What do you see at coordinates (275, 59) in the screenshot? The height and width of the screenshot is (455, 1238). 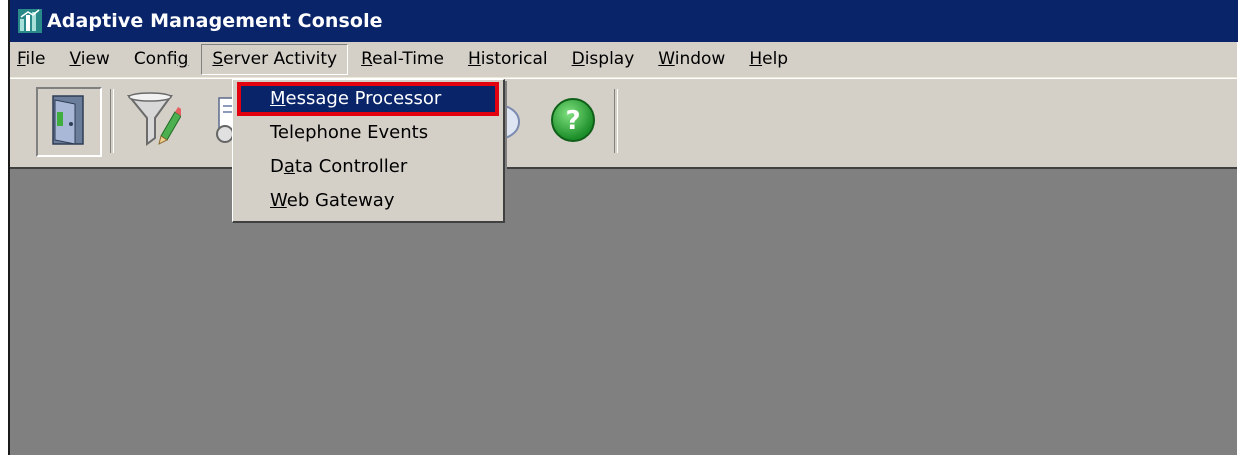 I see `menu-server-activity: Server Activity` at bounding box center [275, 59].